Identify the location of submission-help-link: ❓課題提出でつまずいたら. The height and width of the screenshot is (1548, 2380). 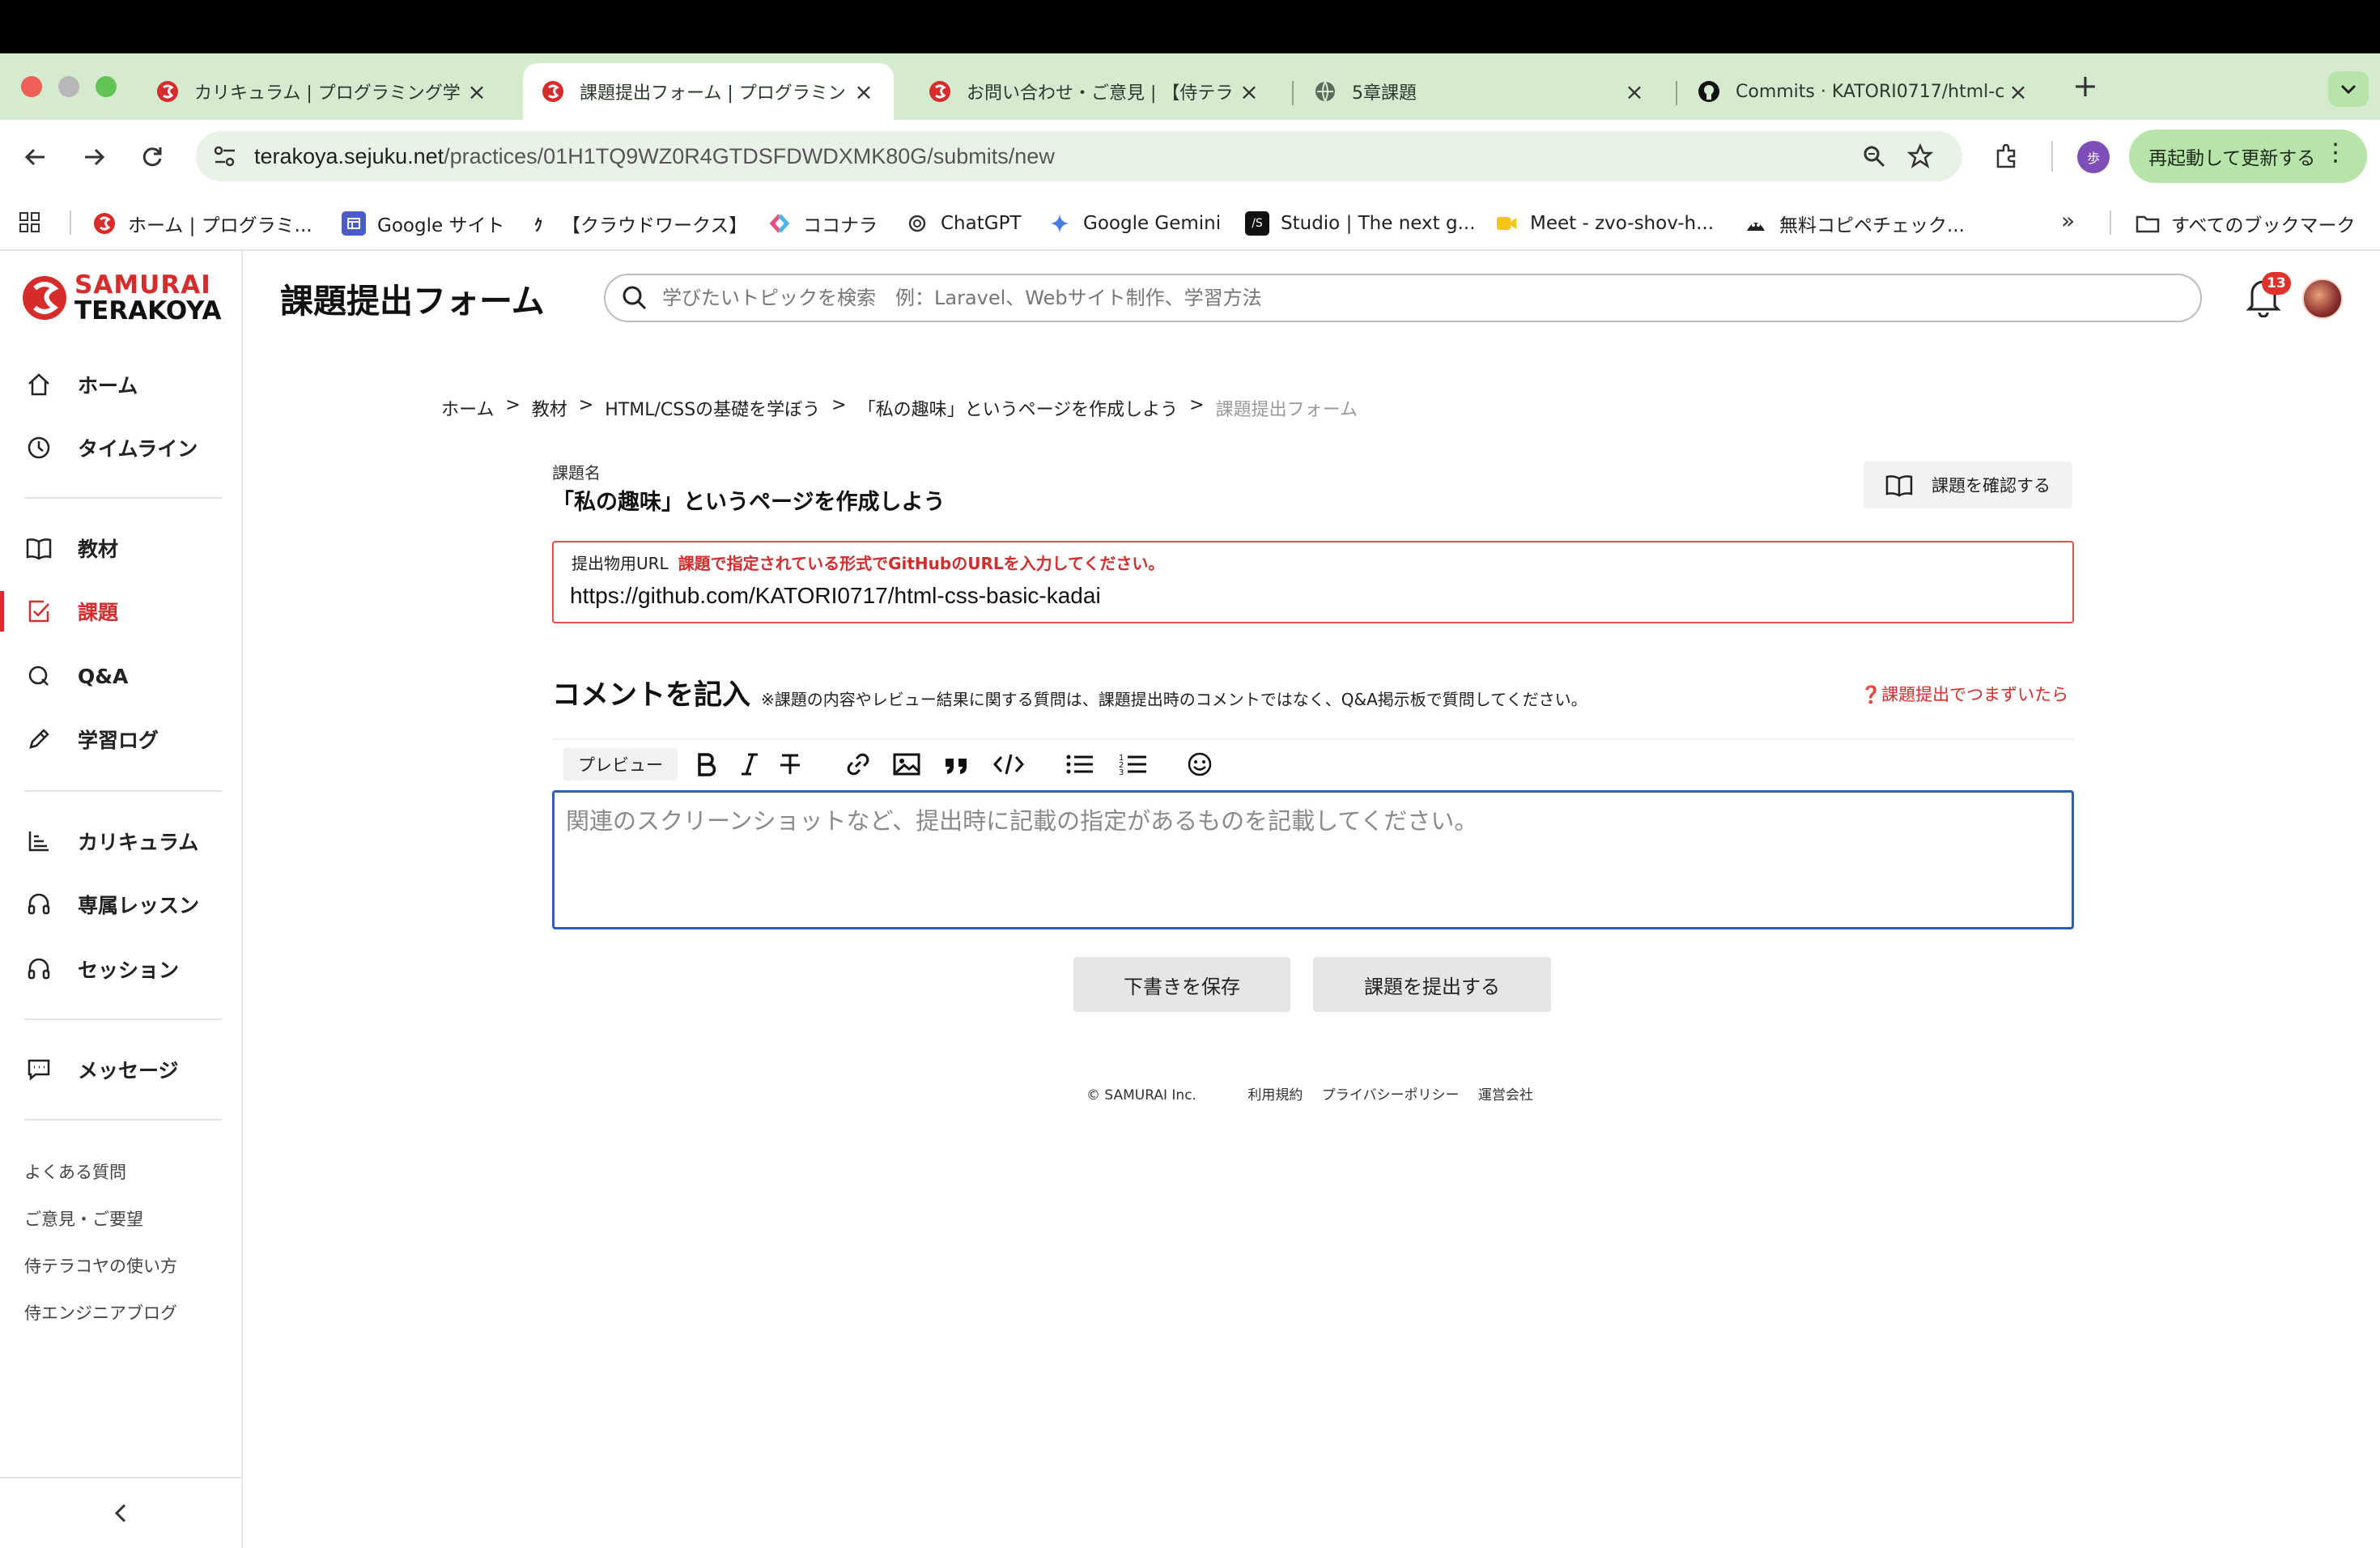
(1964, 694).